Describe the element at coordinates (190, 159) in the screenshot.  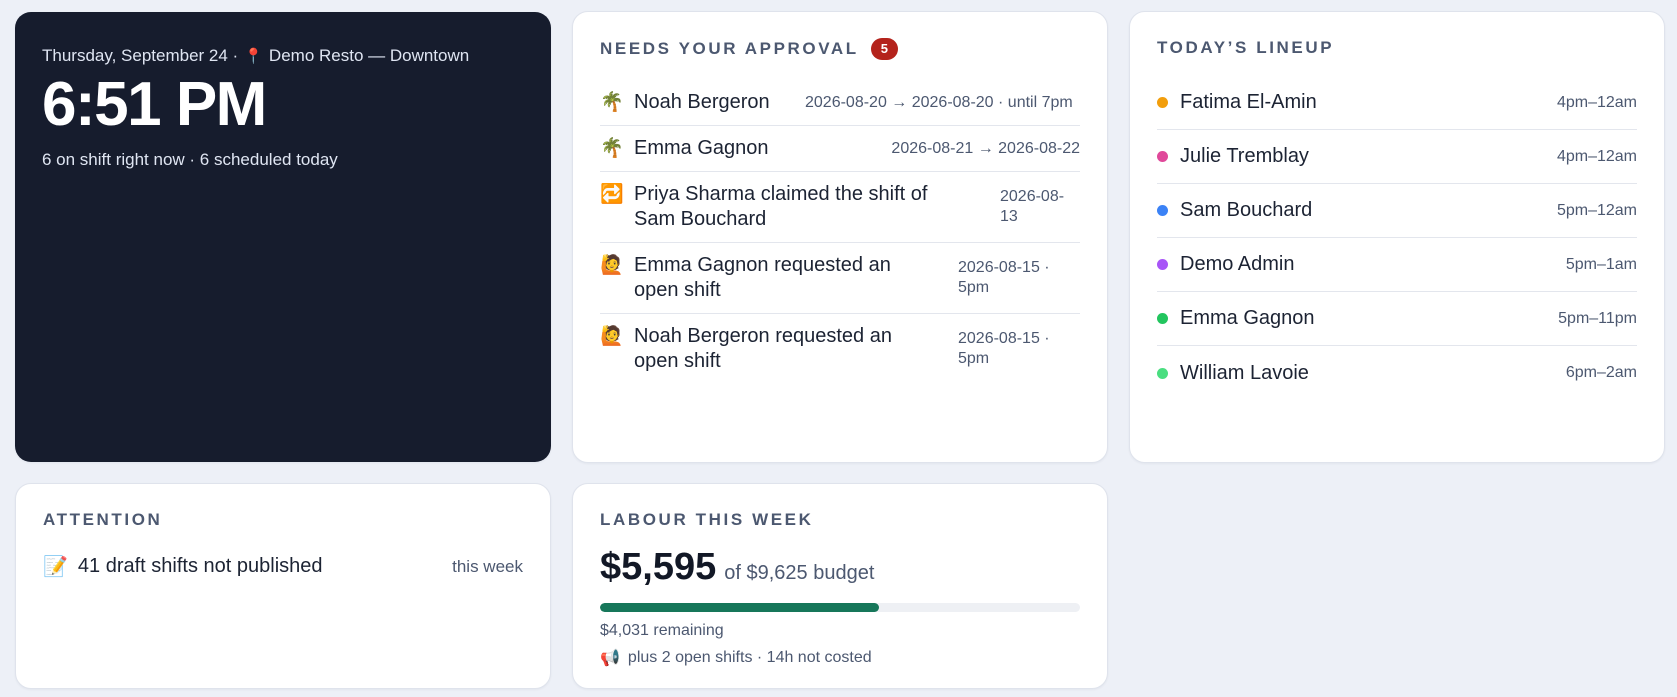
I see `clock-summary: 6 on shift right now · 6 scheduled today` at that location.